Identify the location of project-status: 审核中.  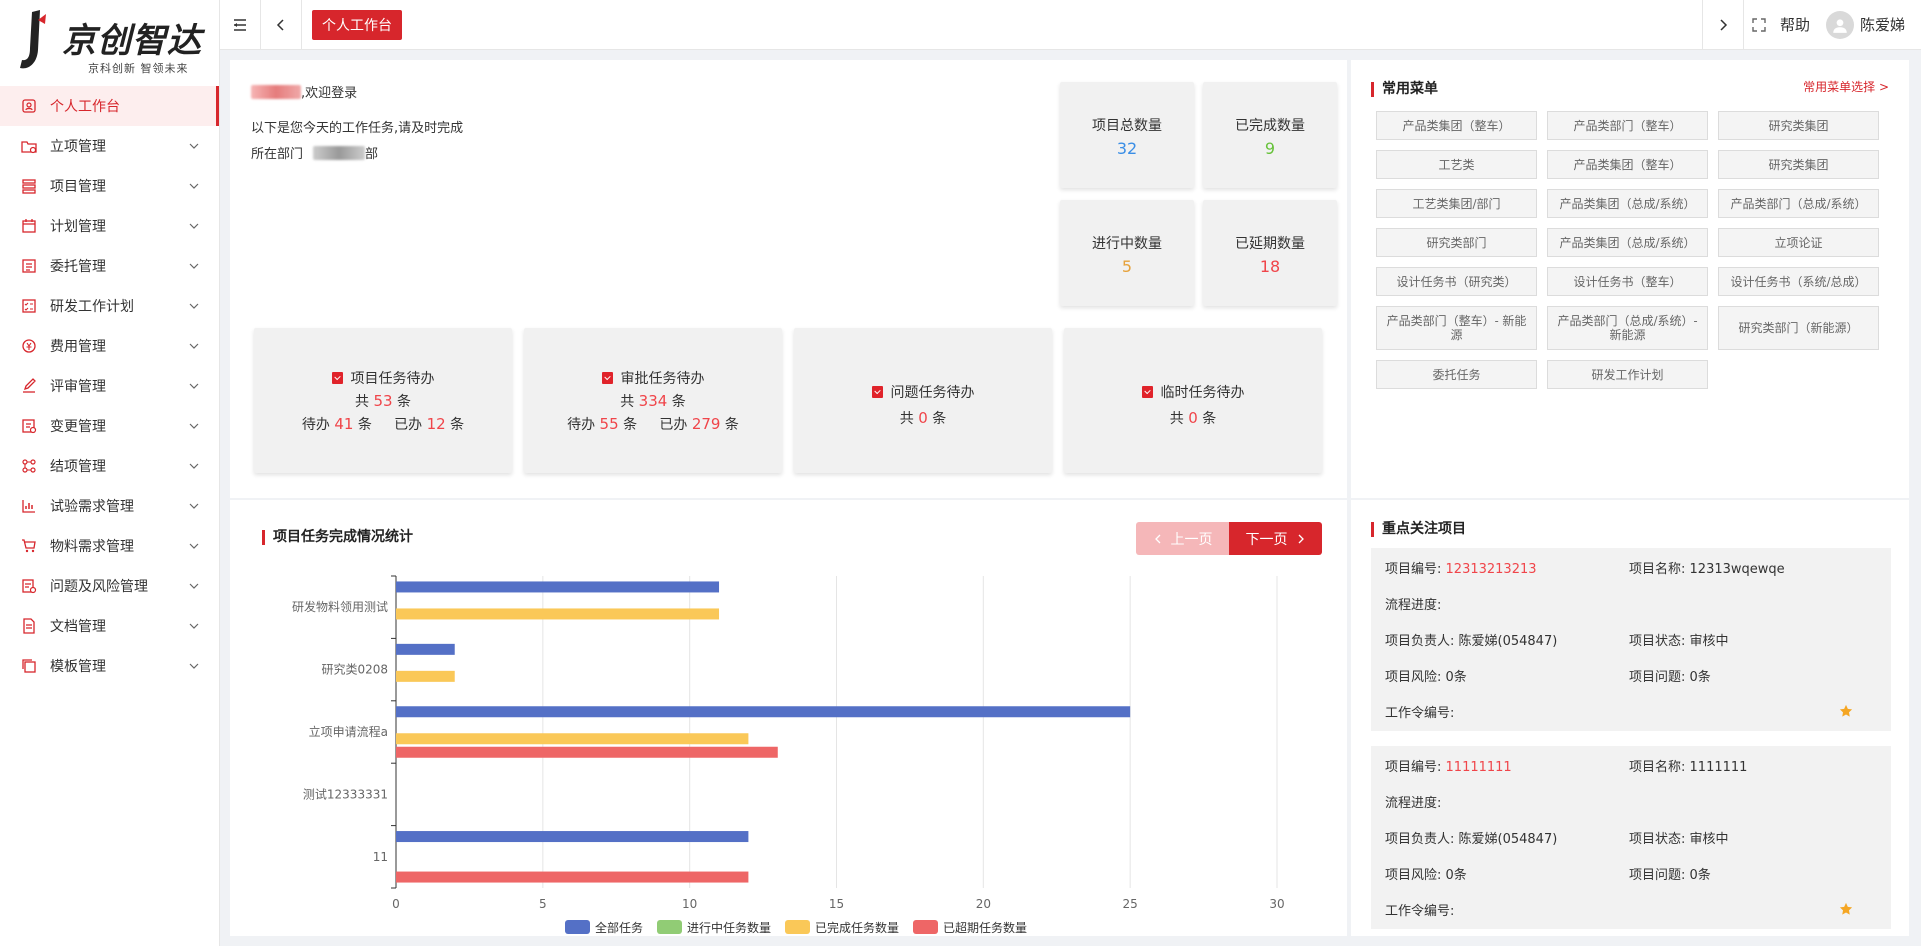
(1709, 641).